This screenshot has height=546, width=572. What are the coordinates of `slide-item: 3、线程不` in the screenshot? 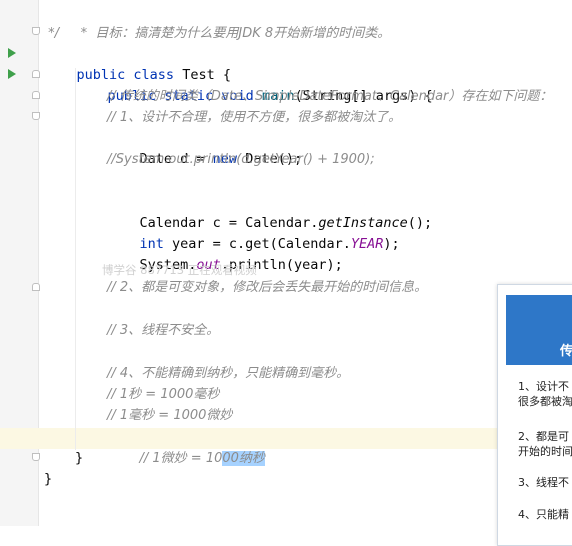 It's located at (543, 482).